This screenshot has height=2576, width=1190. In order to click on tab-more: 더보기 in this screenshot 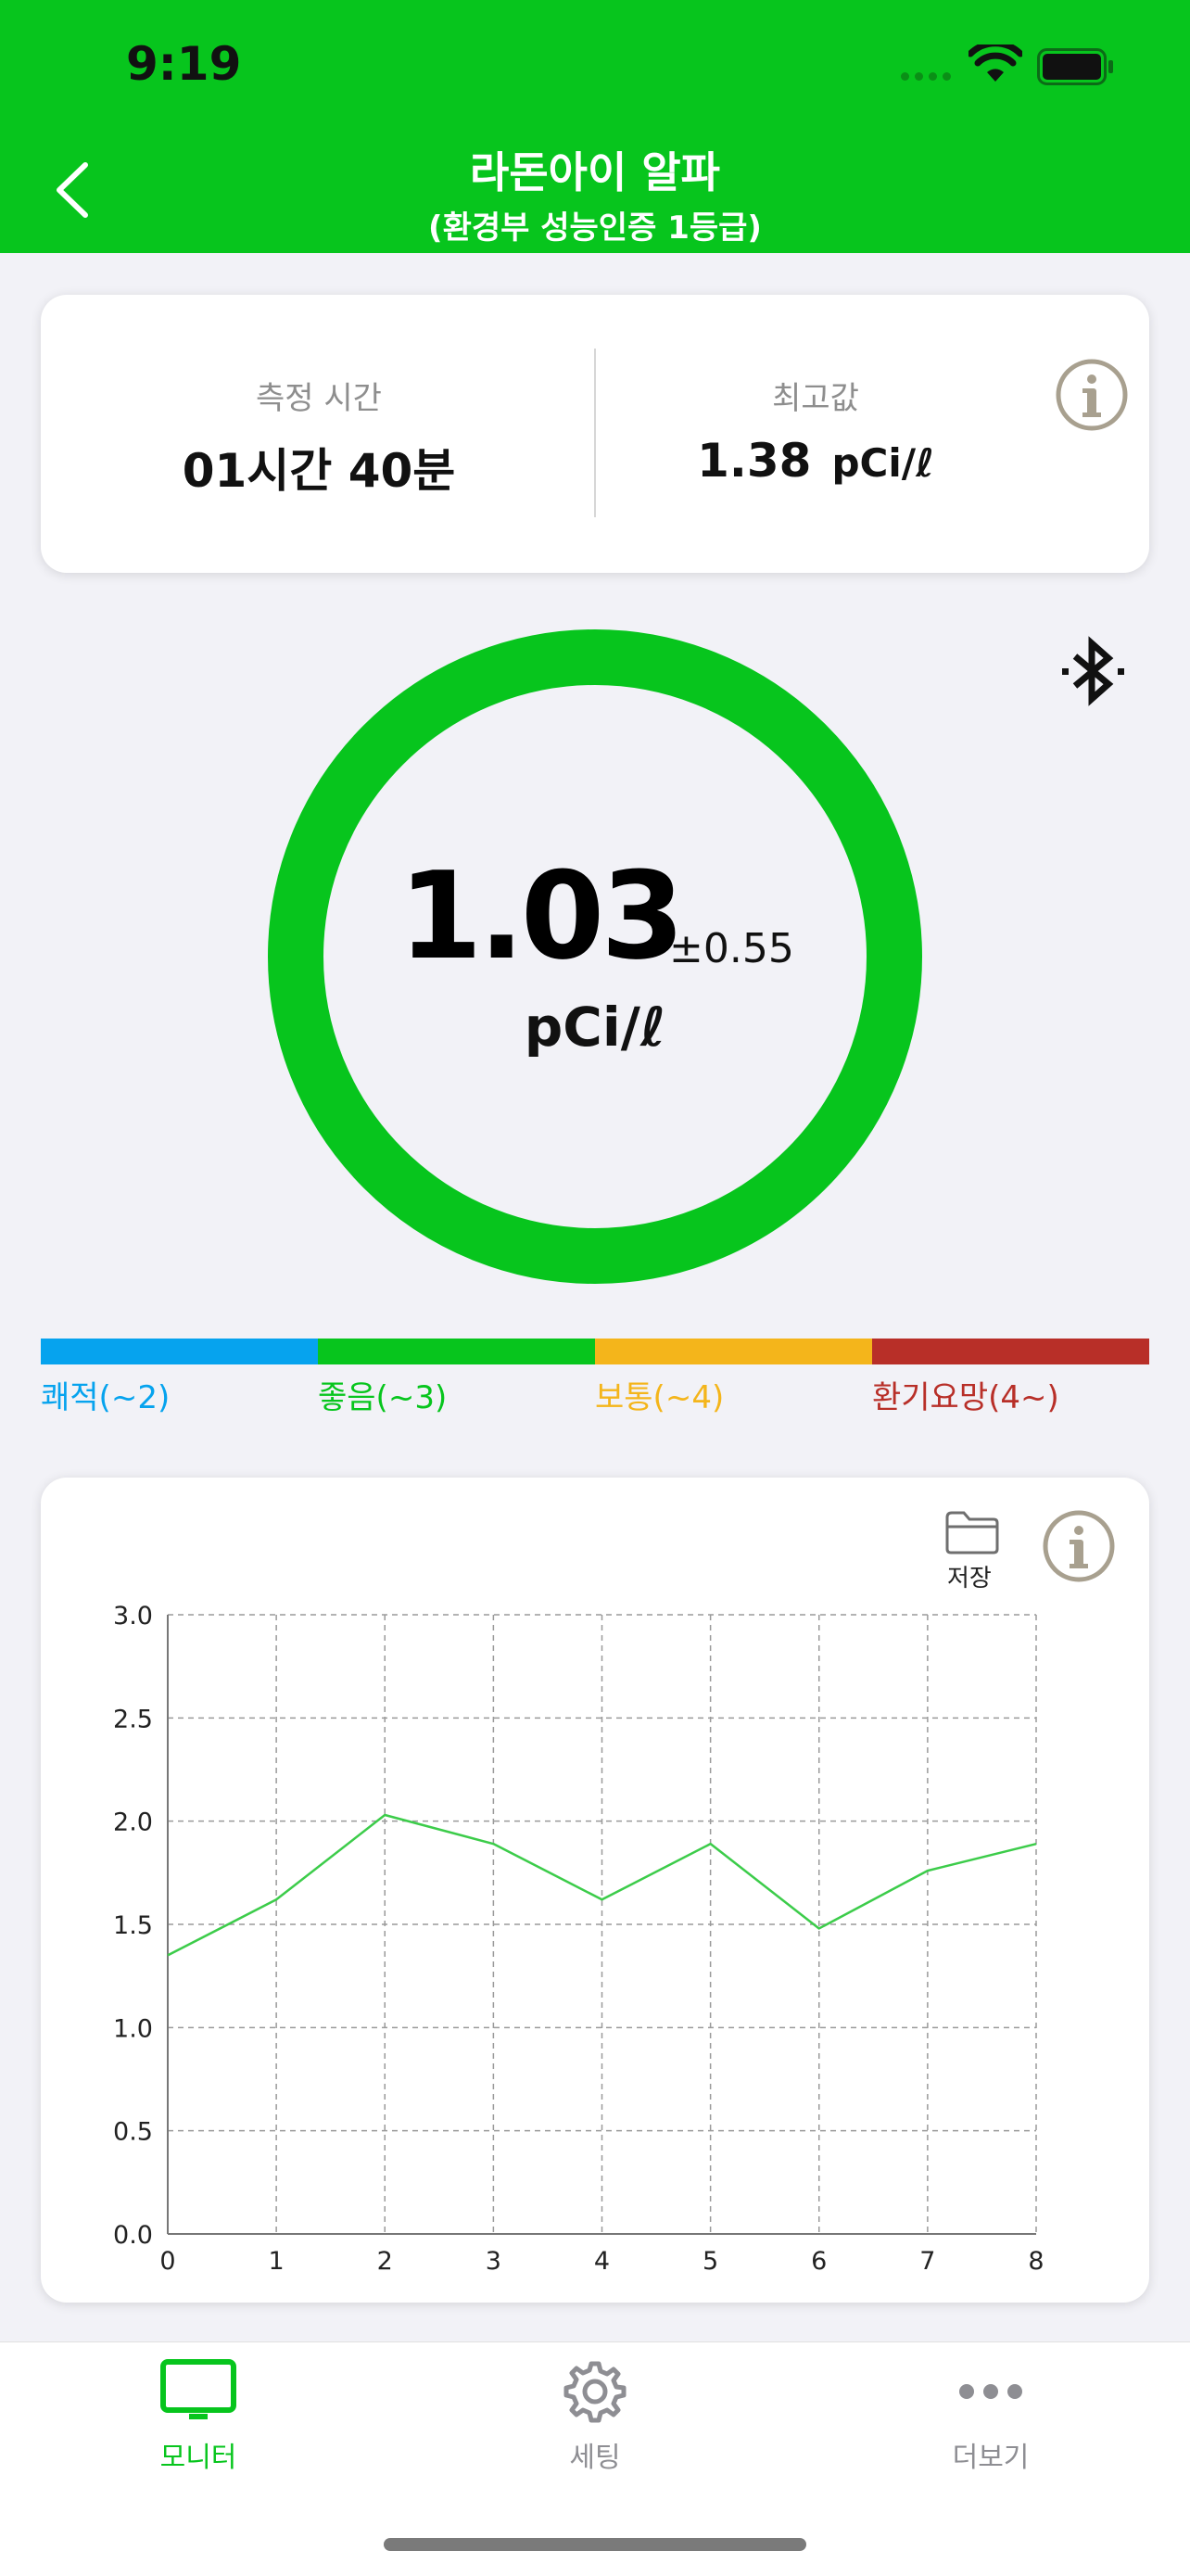, I will do `click(991, 2418)`.